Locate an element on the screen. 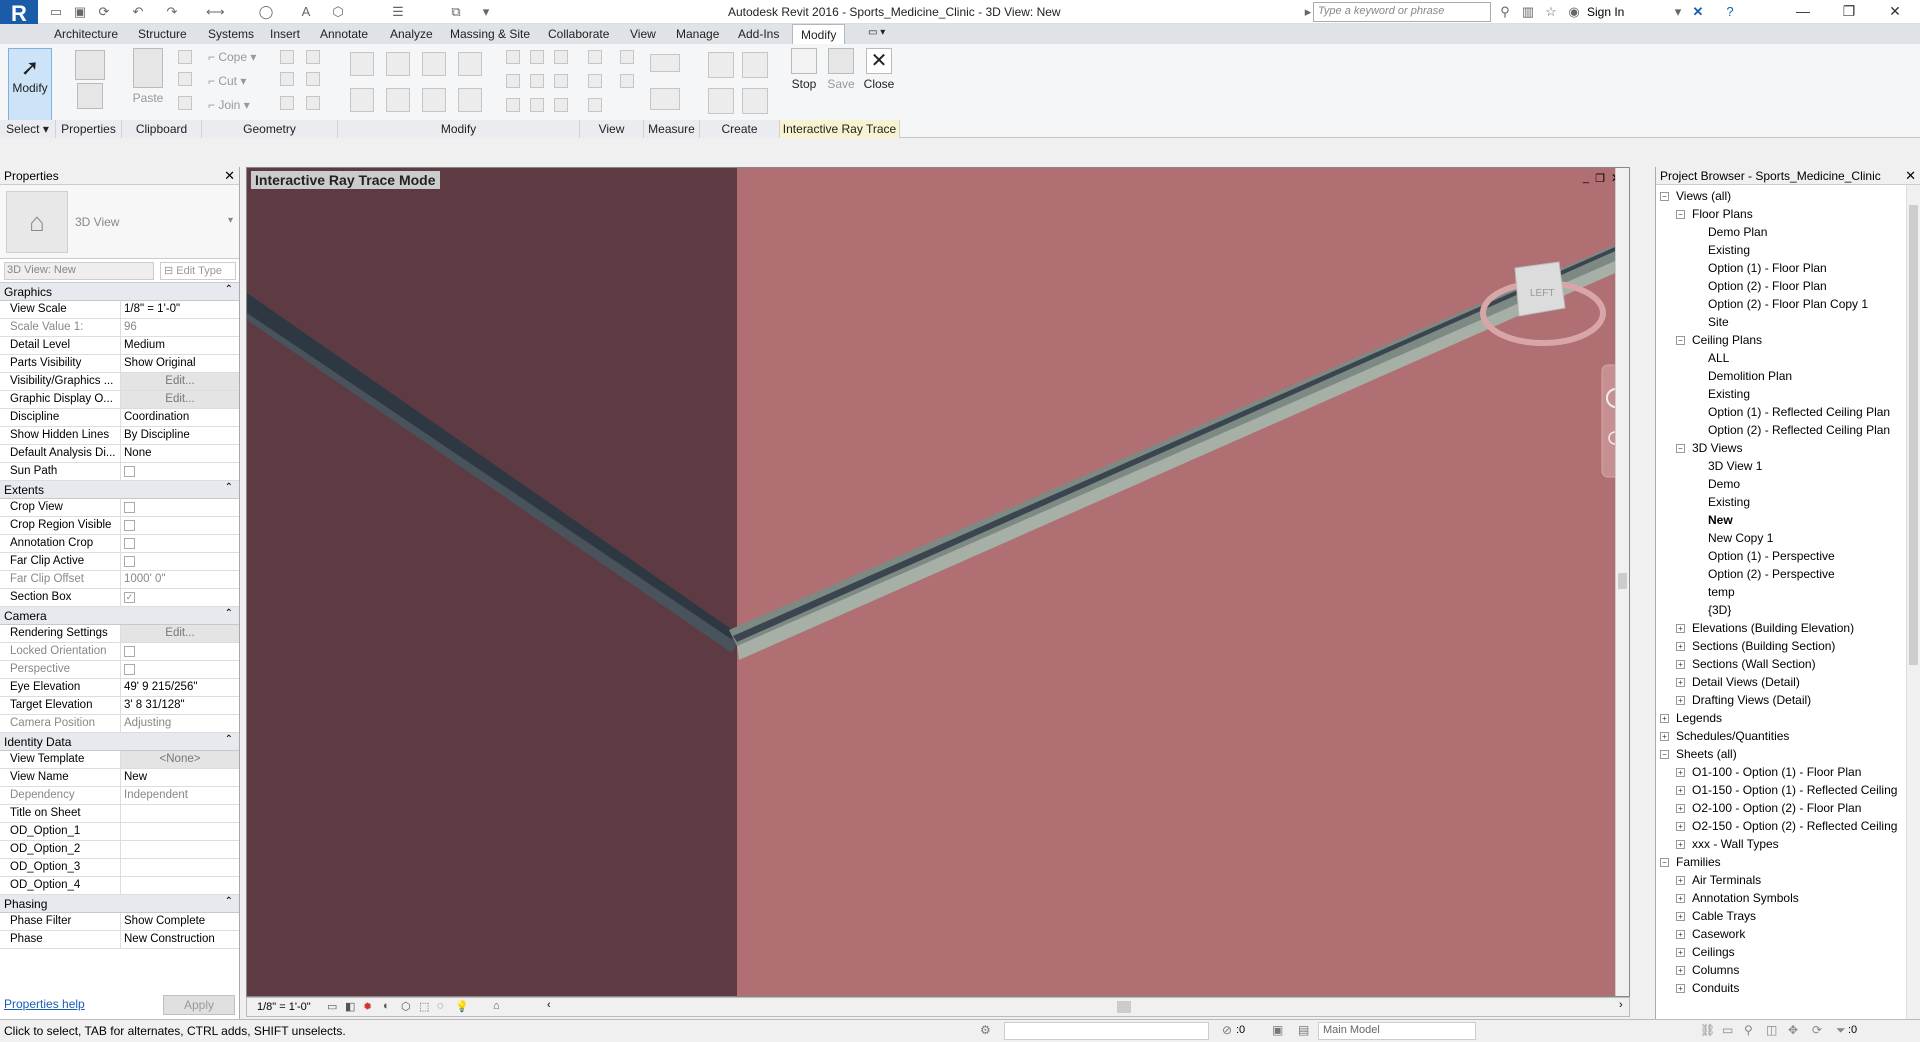  property-value: New is located at coordinates (179, 777).